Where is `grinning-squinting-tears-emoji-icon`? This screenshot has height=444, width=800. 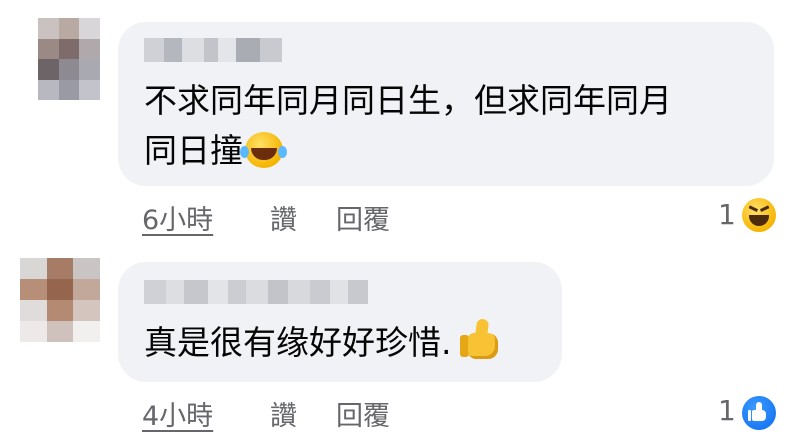 grinning-squinting-tears-emoji-icon is located at coordinates (261, 149).